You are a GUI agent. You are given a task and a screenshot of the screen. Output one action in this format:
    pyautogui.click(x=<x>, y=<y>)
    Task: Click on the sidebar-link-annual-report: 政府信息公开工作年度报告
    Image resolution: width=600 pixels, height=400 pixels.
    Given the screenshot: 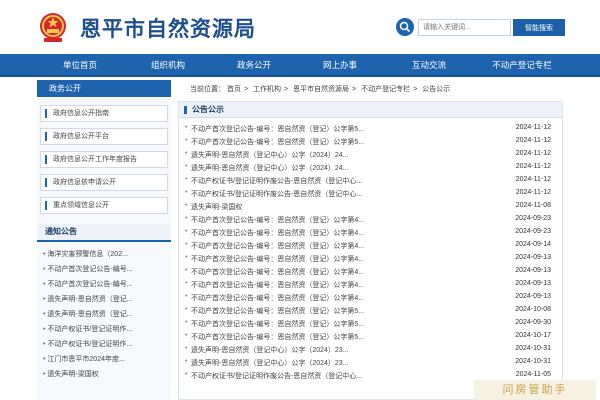 What is the action you would take?
    pyautogui.click(x=104, y=159)
    